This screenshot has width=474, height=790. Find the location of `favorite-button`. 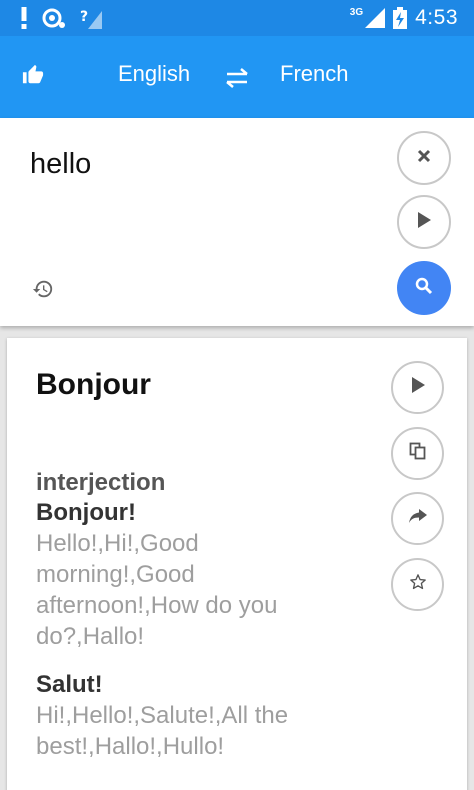

favorite-button is located at coordinates (417, 584).